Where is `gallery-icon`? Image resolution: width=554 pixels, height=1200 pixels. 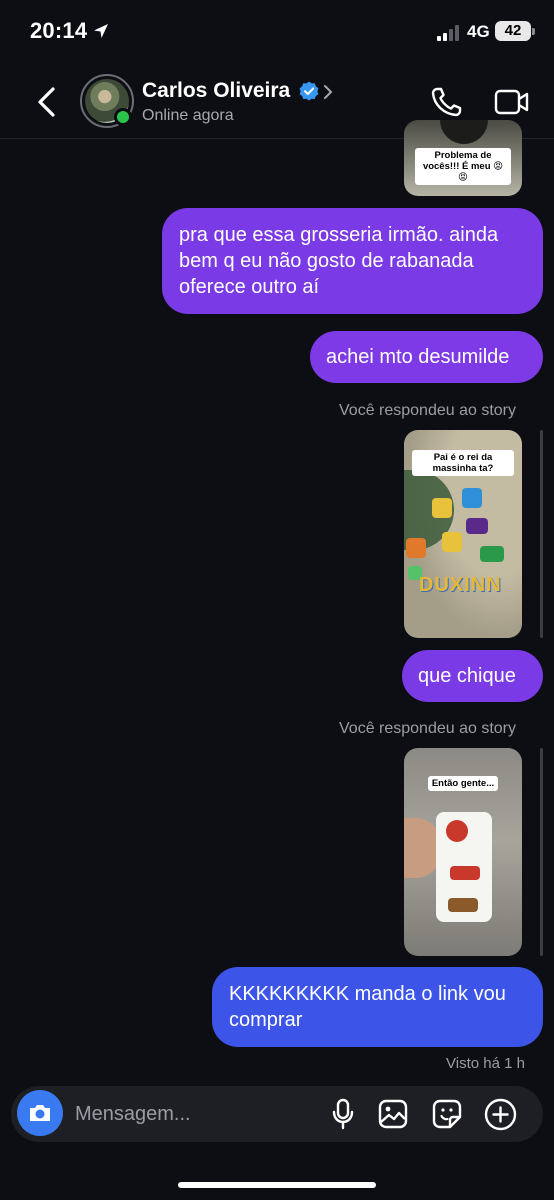 gallery-icon is located at coordinates (393, 1114).